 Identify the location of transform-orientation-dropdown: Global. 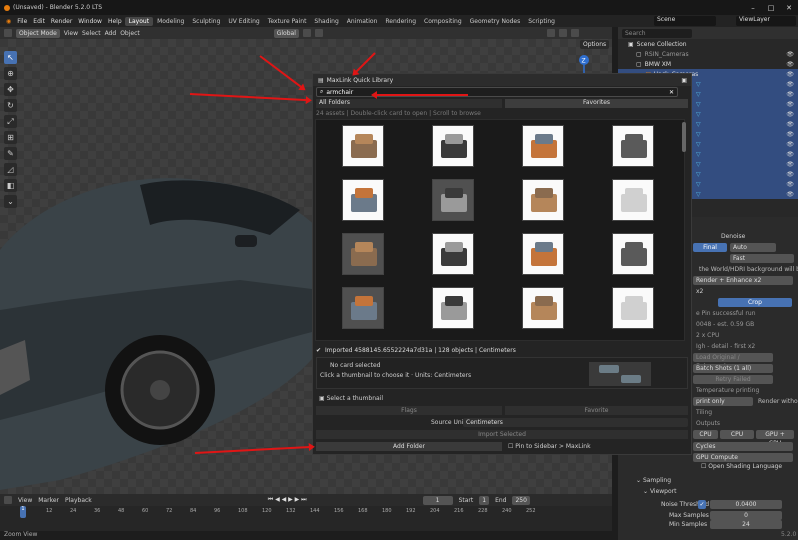
(286, 33).